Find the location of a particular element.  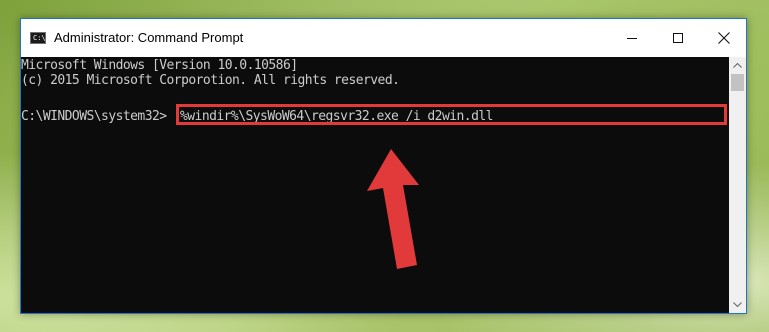

scrollbar-thumb is located at coordinates (737, 82).